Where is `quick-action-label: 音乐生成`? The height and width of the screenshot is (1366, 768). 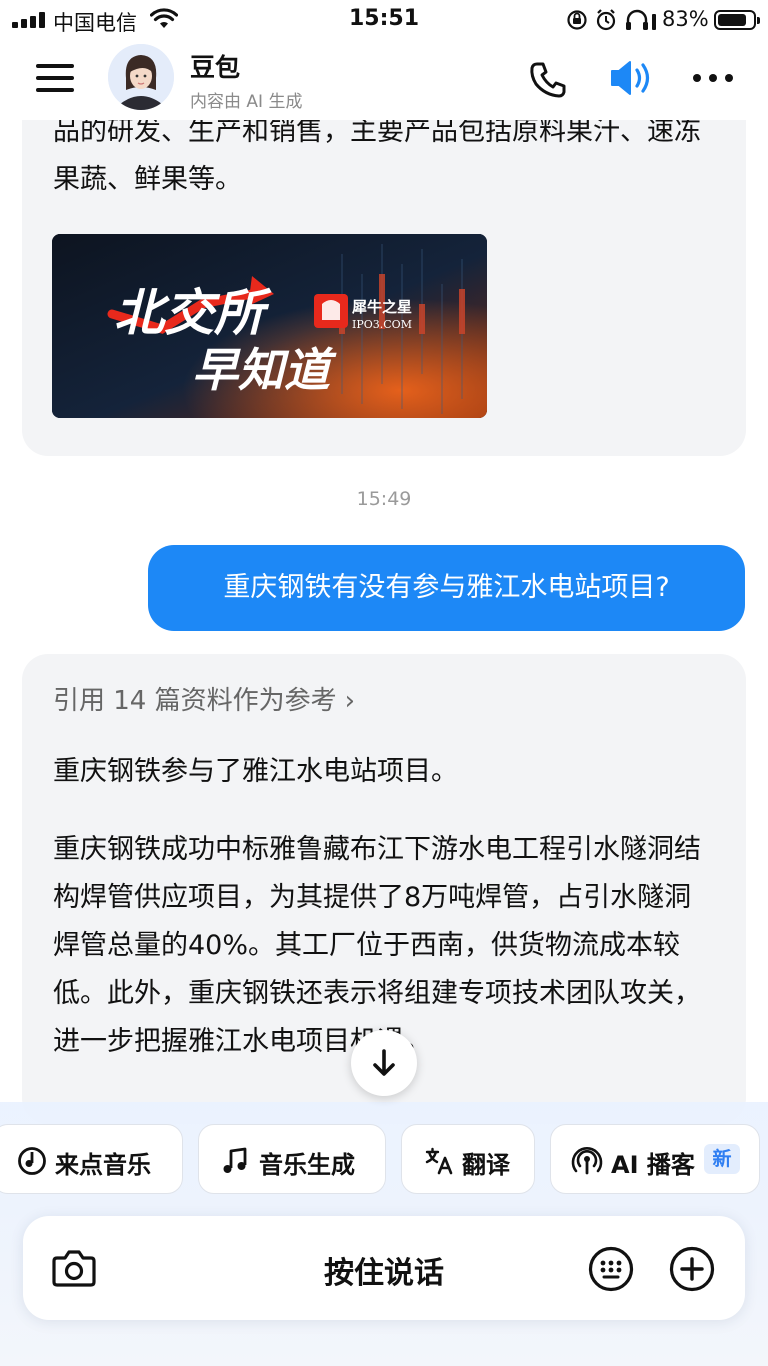
quick-action-label: 音乐生成 is located at coordinates (307, 1165).